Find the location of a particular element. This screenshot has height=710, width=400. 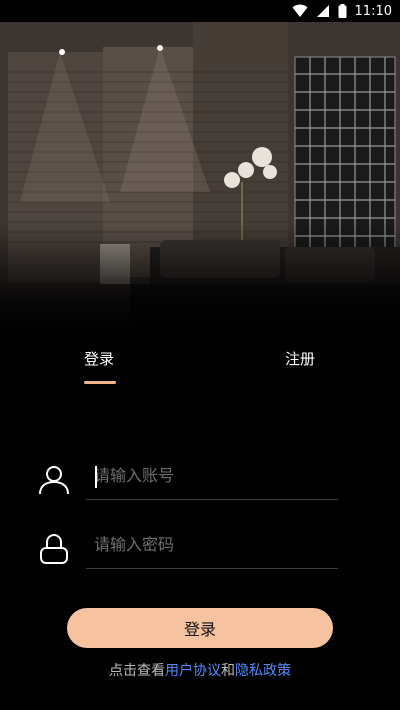

lock-icon is located at coordinates (54, 549).